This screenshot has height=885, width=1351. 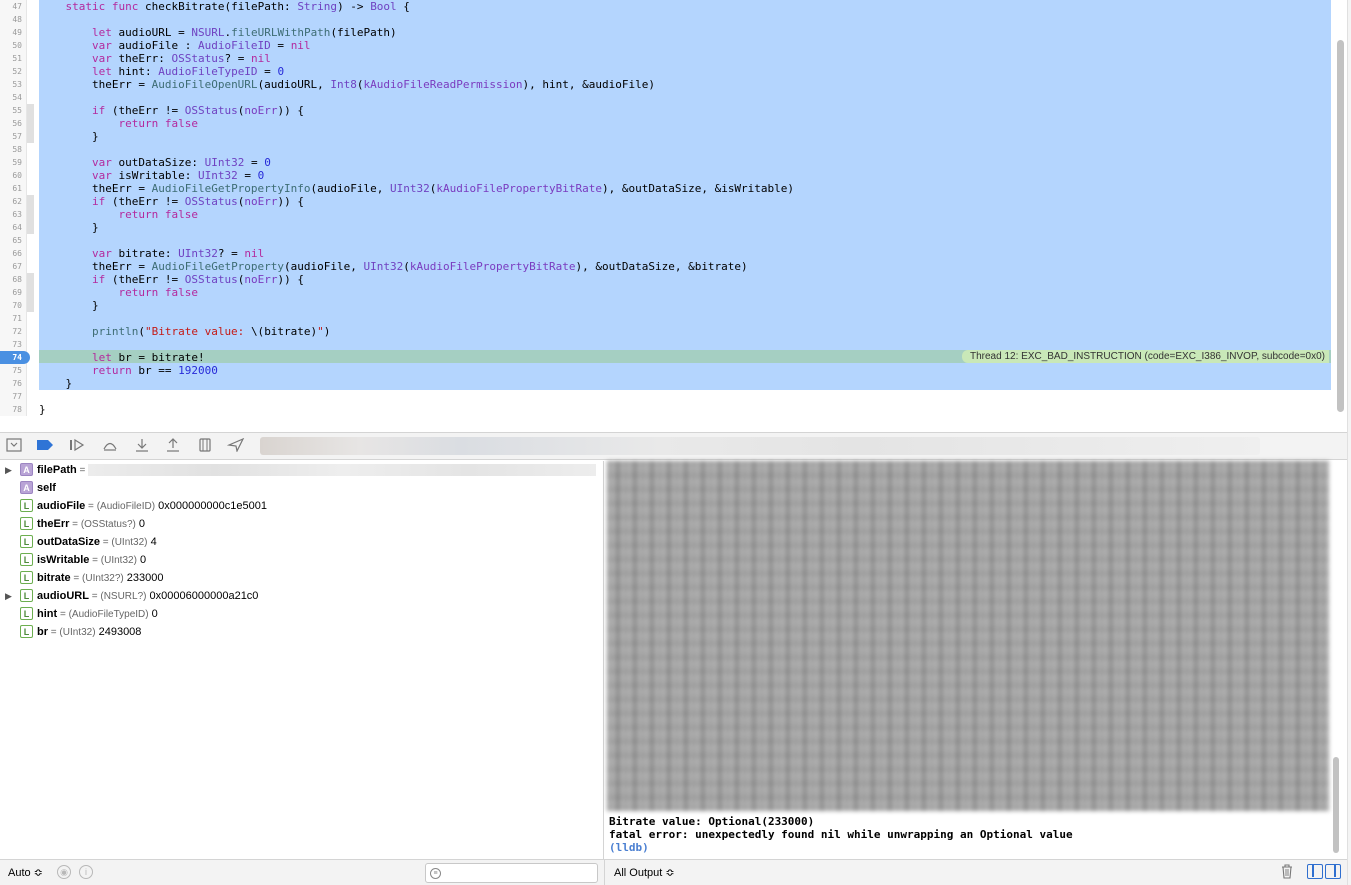 What do you see at coordinates (302, 614) in the screenshot?
I see `variable-row: Lhint = (AudioFileTypeID) 0` at bounding box center [302, 614].